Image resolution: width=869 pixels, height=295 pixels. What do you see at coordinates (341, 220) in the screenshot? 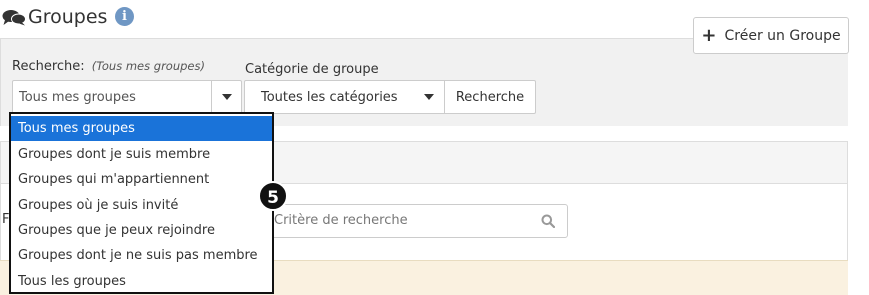
I see `criteria-placeholder: Critère de recherche` at bounding box center [341, 220].